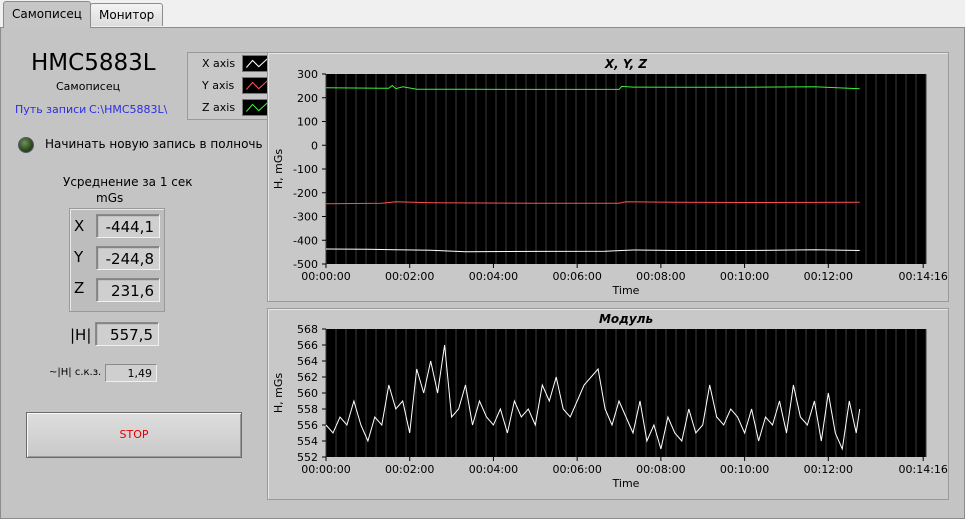 This screenshot has width=965, height=519. I want to click on device-name: HMC5883L, so click(93, 63).